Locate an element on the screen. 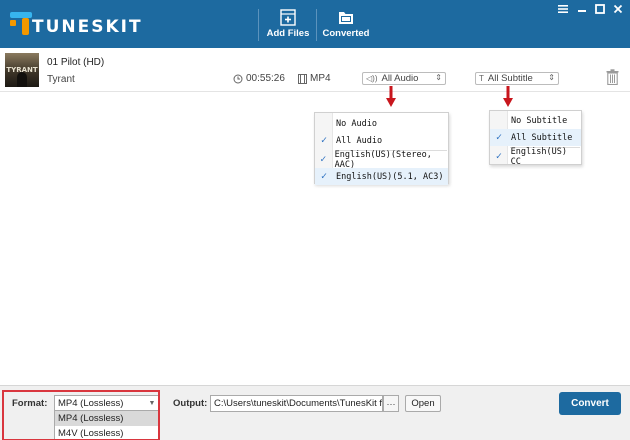 The height and width of the screenshot is (440, 630). audio-select: ◁)) All Audio ⇕ is located at coordinates (404, 78).